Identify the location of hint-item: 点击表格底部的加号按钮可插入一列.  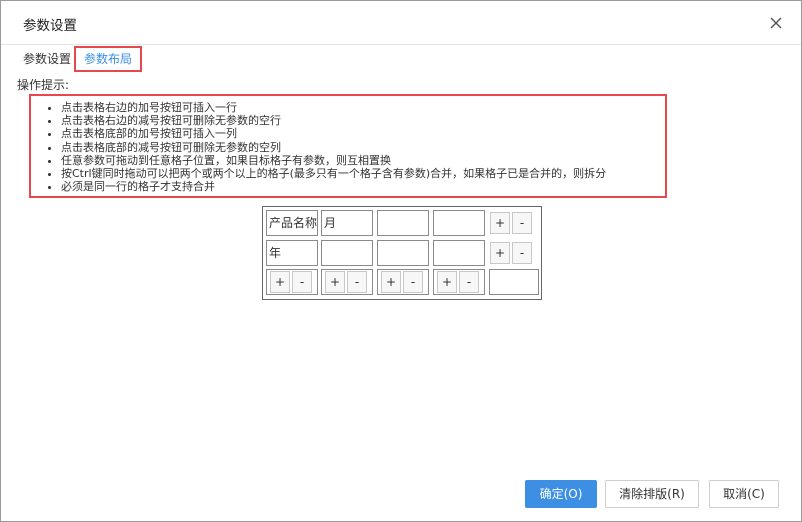
(333, 133).